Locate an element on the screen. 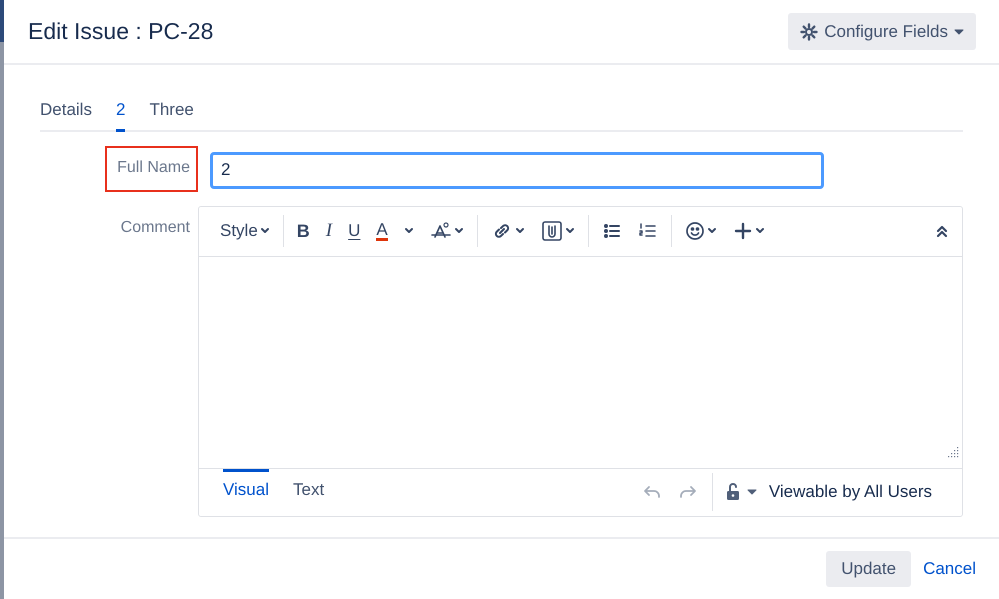 The height and width of the screenshot is (599, 999). plus-icon is located at coordinates (742, 231).